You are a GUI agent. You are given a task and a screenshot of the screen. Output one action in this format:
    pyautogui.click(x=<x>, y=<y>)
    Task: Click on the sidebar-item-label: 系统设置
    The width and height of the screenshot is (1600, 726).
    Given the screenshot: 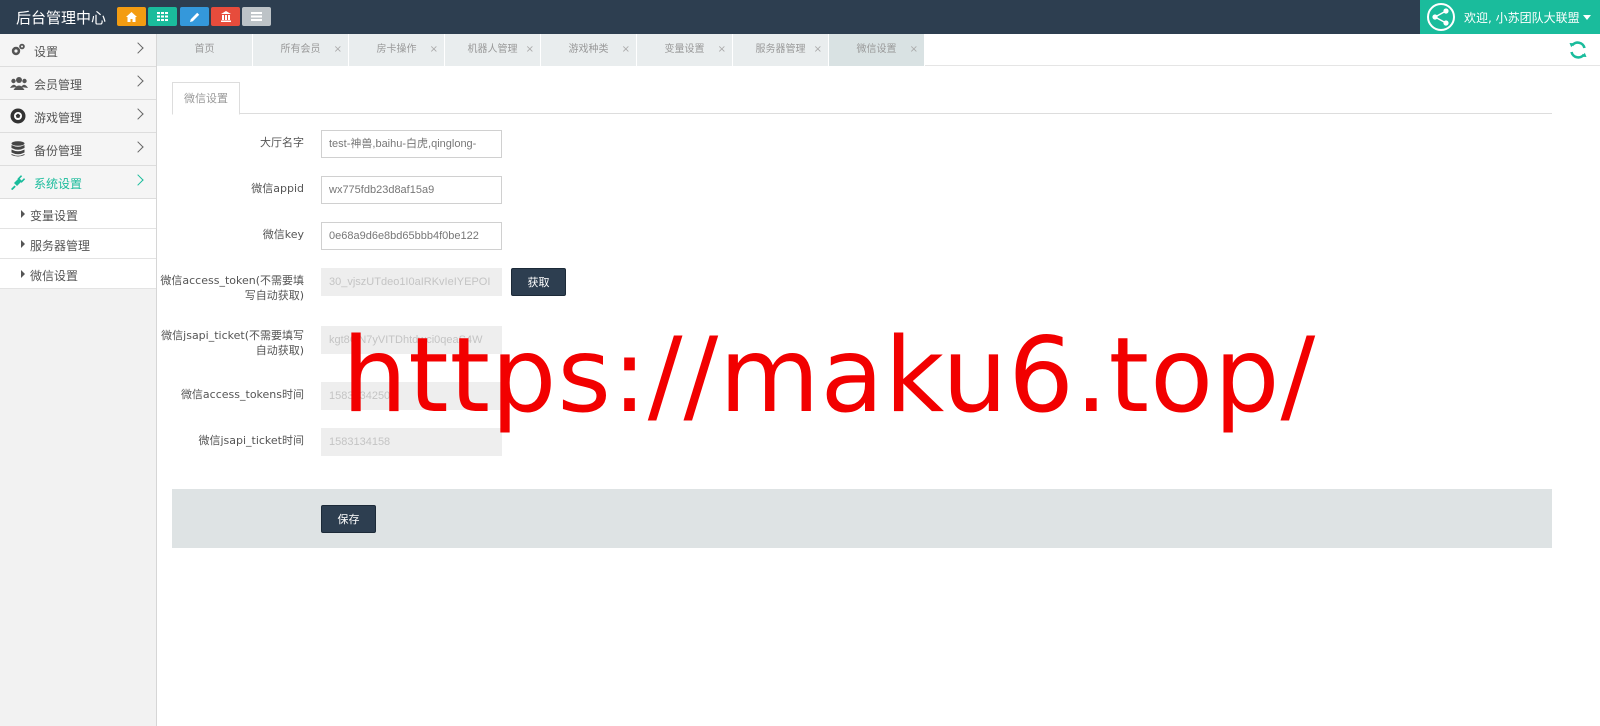 What is the action you would take?
    pyautogui.click(x=58, y=184)
    